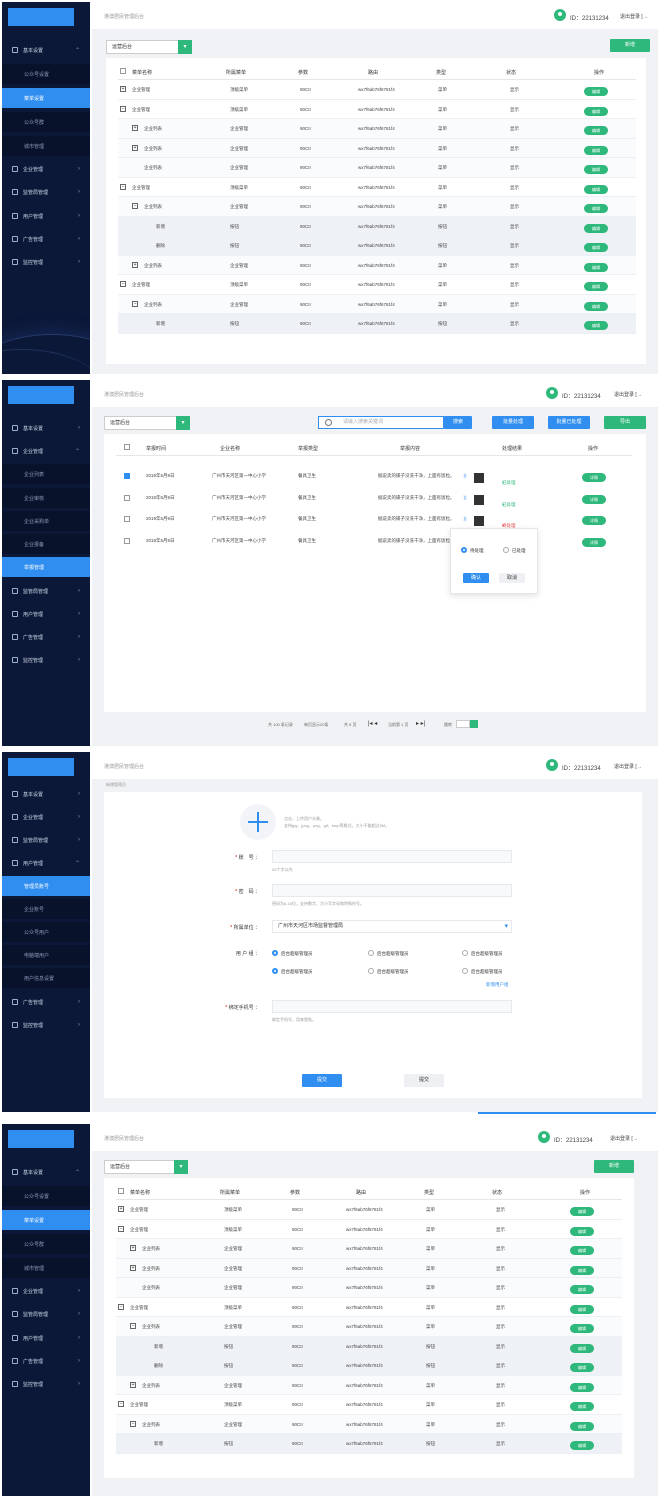 Image resolution: width=658 pixels, height=1498 pixels. I want to click on submit-secondary-button: 提交, so click(424, 1080).